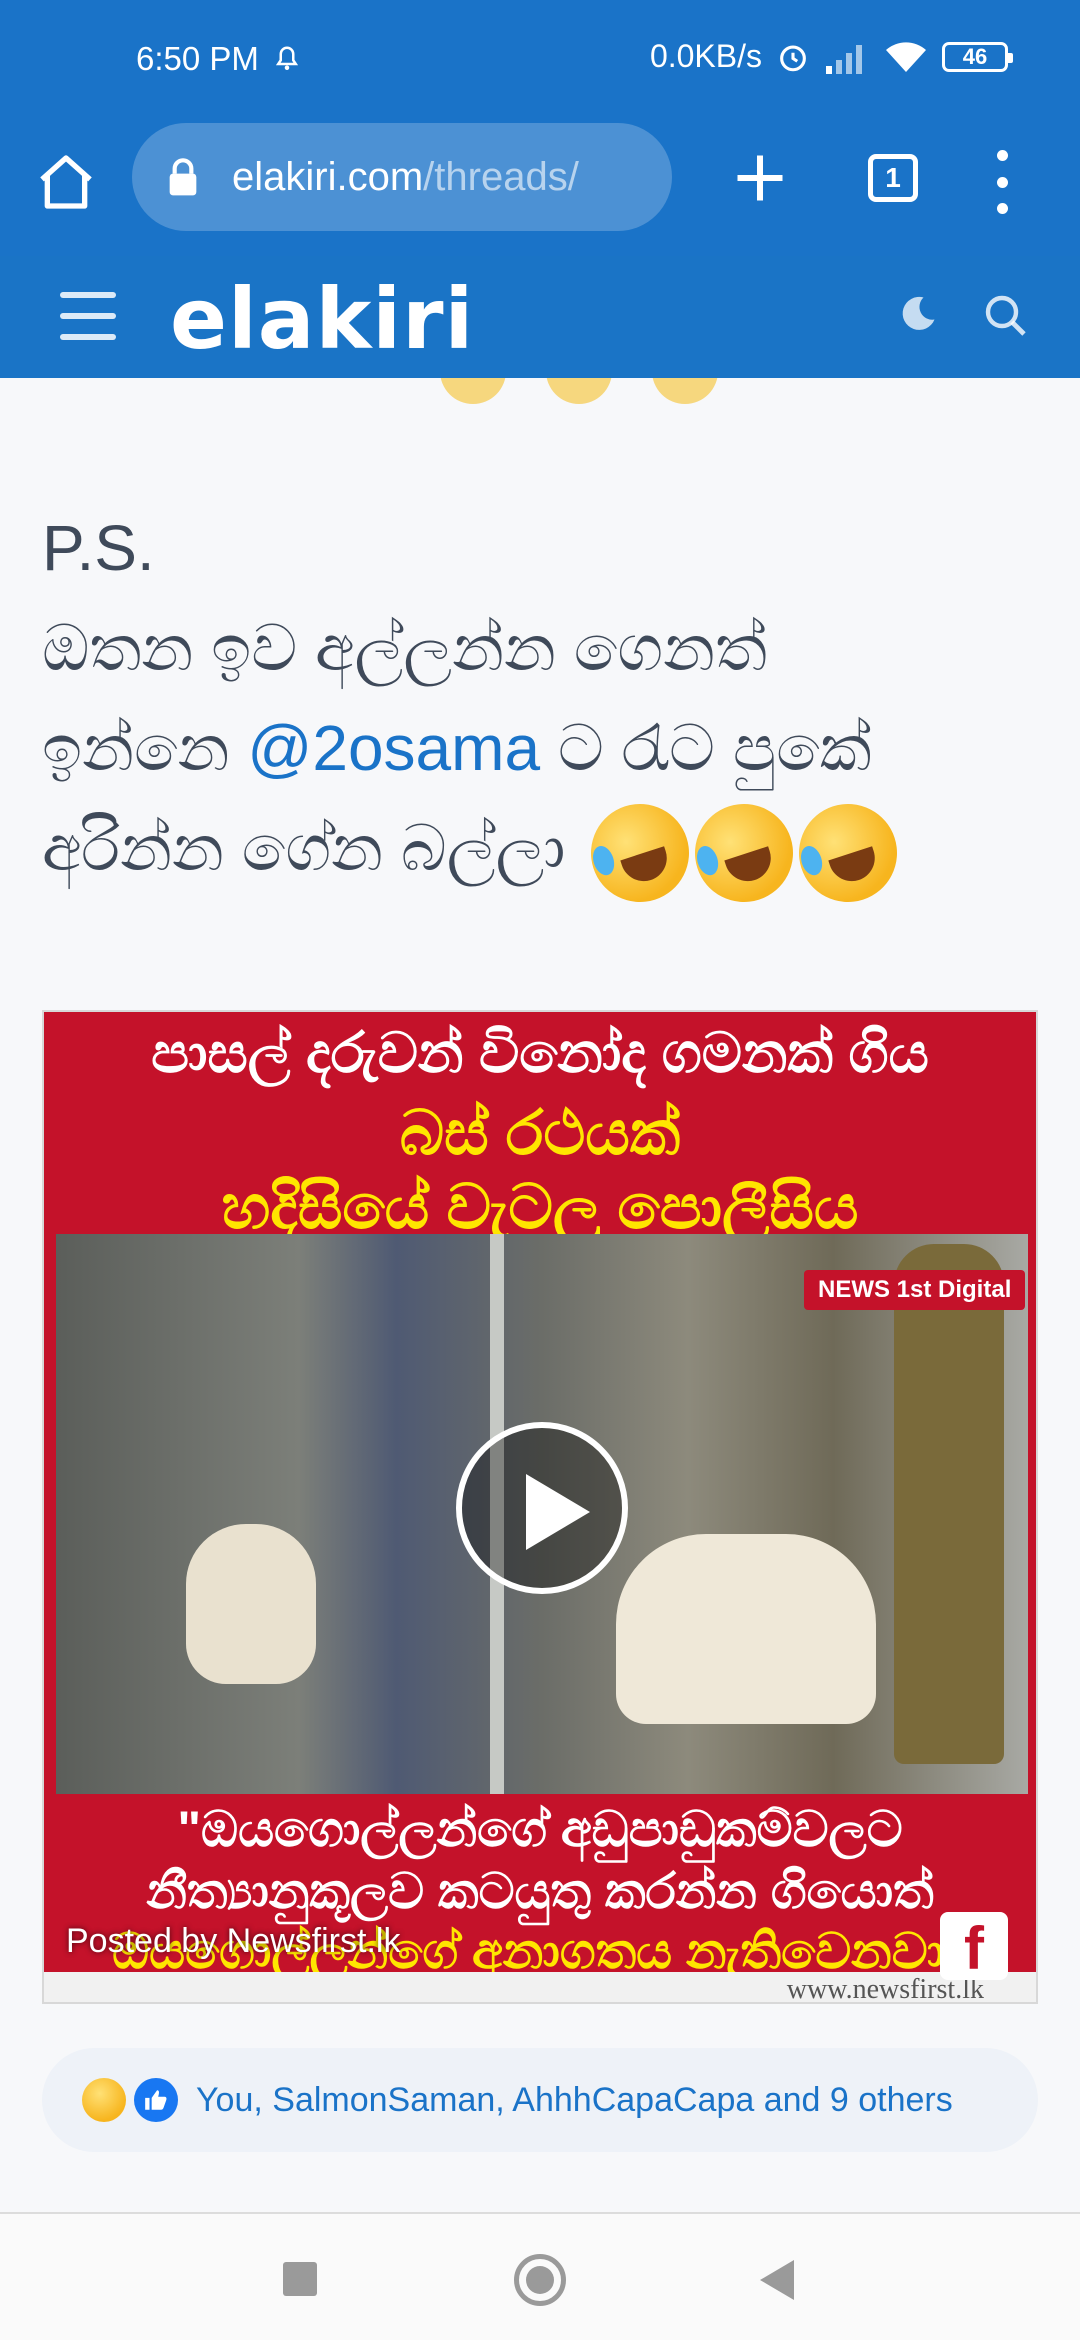 This screenshot has height=2340, width=1080. Describe the element at coordinates (706, 748) in the screenshot. I see `post-line-2-after: ට රැට පුකේ` at that location.